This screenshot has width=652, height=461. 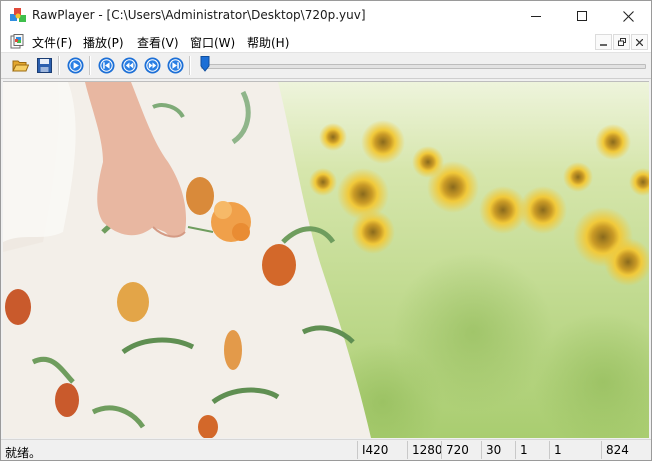 I want to click on save-button, so click(x=44, y=65).